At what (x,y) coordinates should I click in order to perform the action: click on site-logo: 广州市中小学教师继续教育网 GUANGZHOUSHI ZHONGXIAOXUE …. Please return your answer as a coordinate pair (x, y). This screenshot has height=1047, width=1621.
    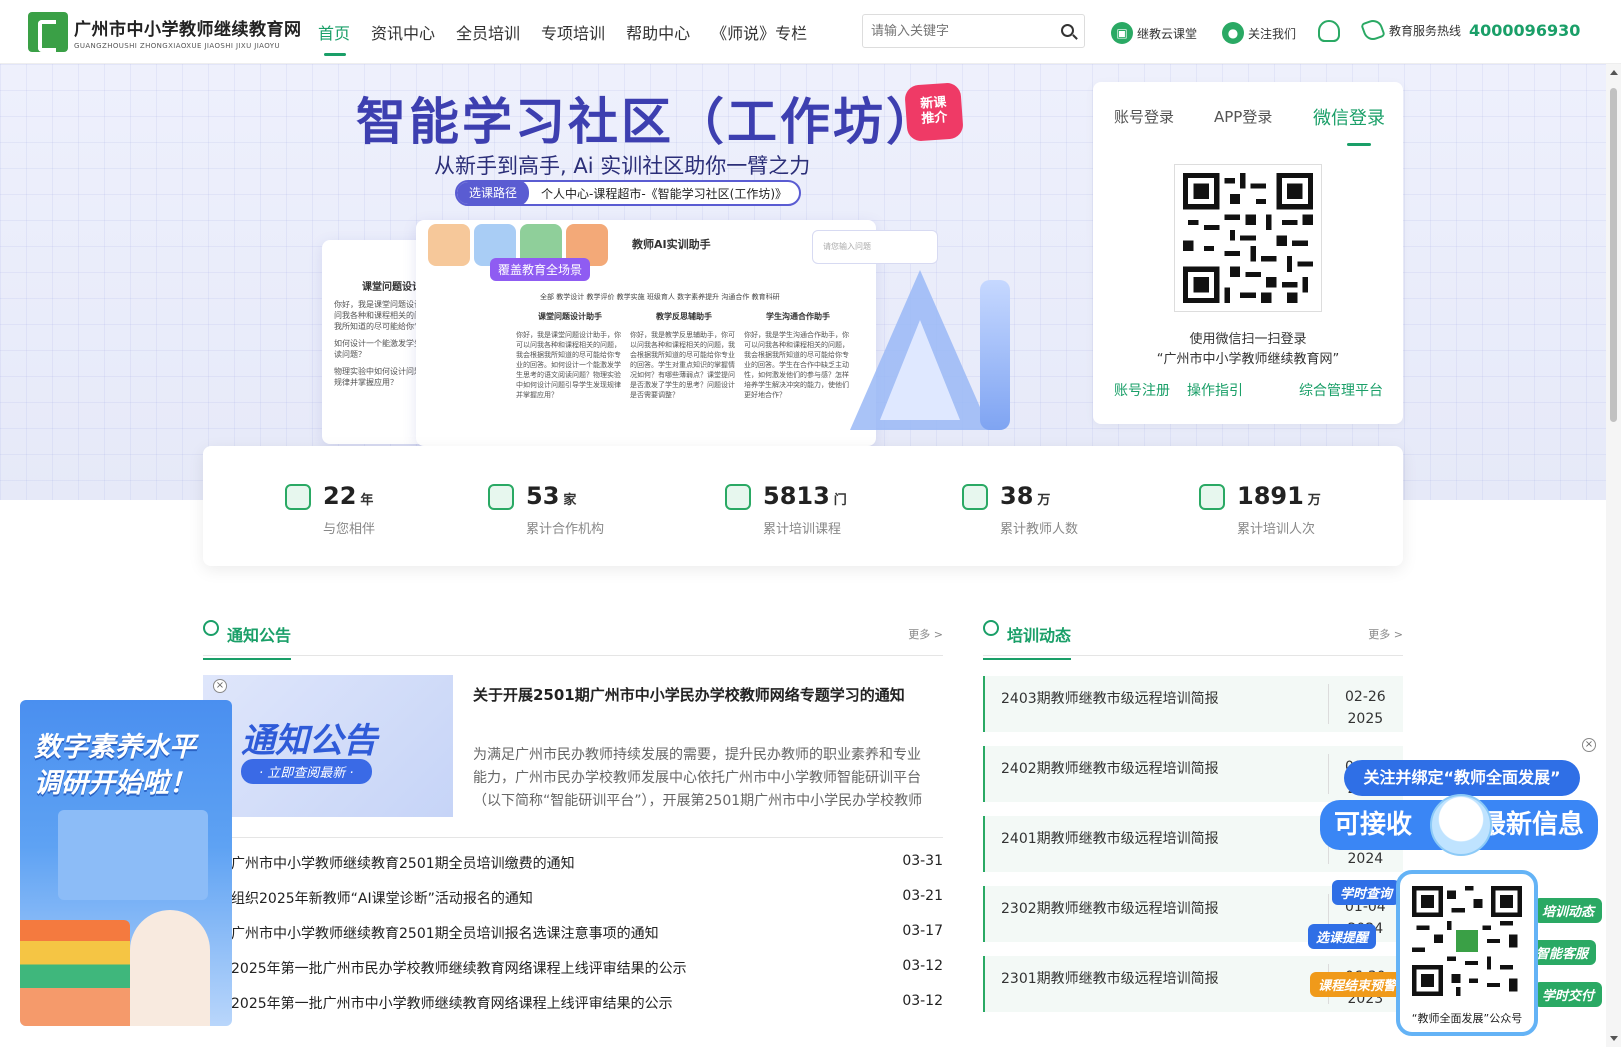
    Looking at the image, I should click on (165, 32).